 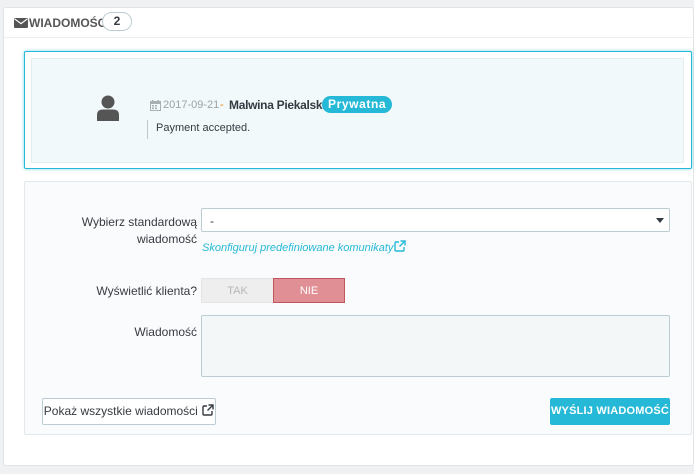 What do you see at coordinates (357, 104) in the screenshot?
I see `private-badge: Prywatna` at bounding box center [357, 104].